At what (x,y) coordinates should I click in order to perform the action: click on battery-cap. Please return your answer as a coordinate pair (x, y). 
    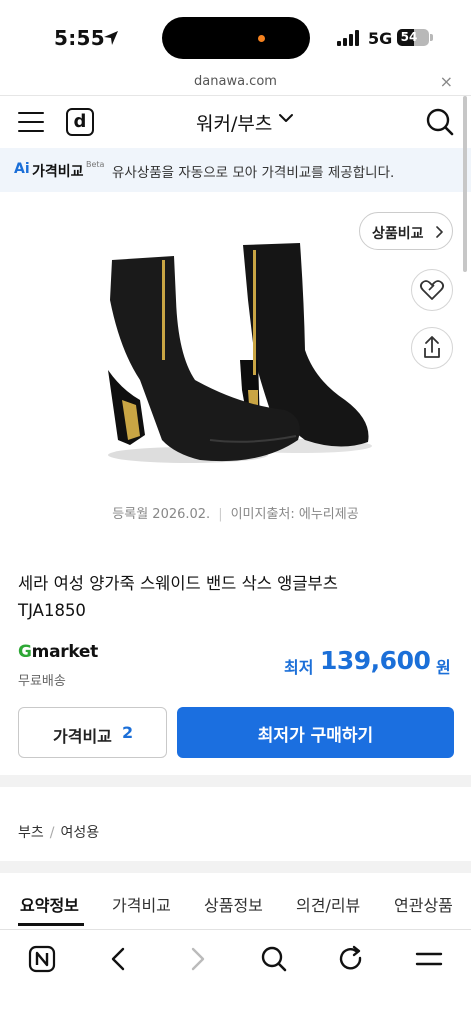
    Looking at the image, I should click on (431, 37).